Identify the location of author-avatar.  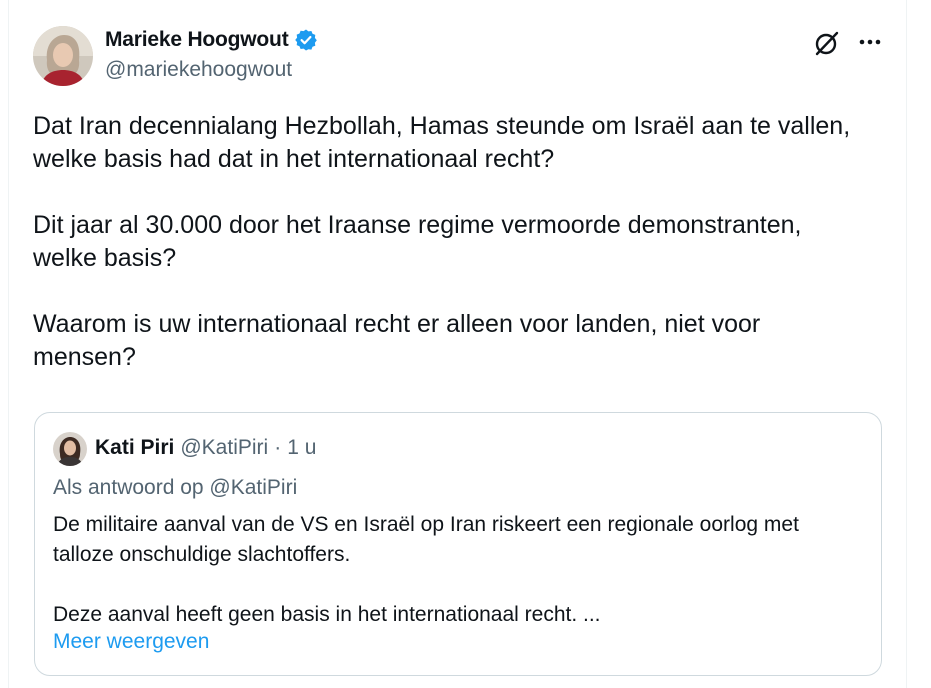
(63, 56).